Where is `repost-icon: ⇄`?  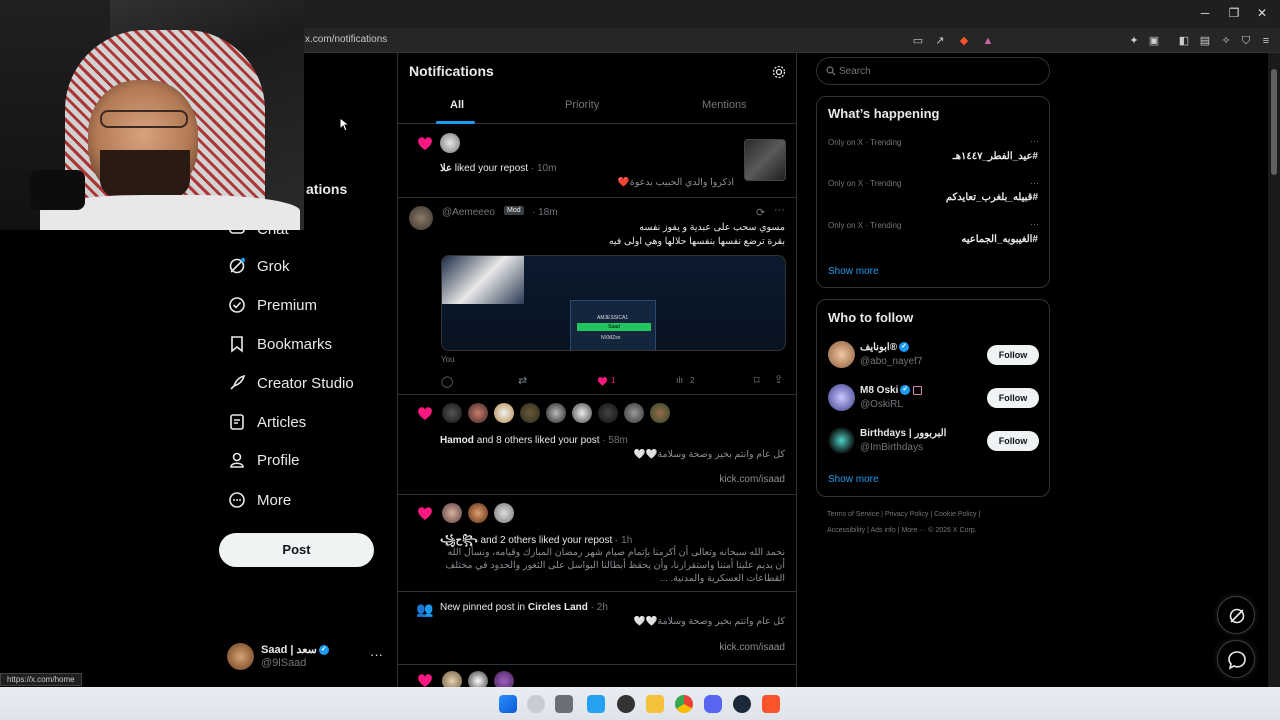 repost-icon: ⇄ is located at coordinates (522, 380).